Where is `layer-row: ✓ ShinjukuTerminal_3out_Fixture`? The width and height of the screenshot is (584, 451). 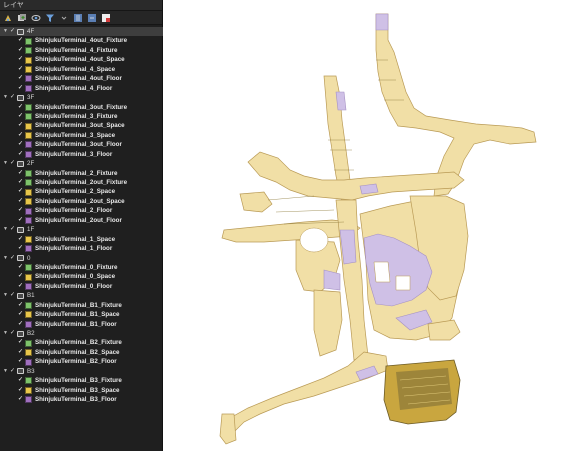
layer-row: ✓ ShinjukuTerminal_3out_Fixture is located at coordinates (81, 107).